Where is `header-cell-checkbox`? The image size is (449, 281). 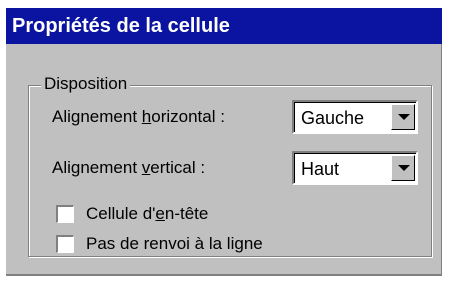 header-cell-checkbox is located at coordinates (65, 214).